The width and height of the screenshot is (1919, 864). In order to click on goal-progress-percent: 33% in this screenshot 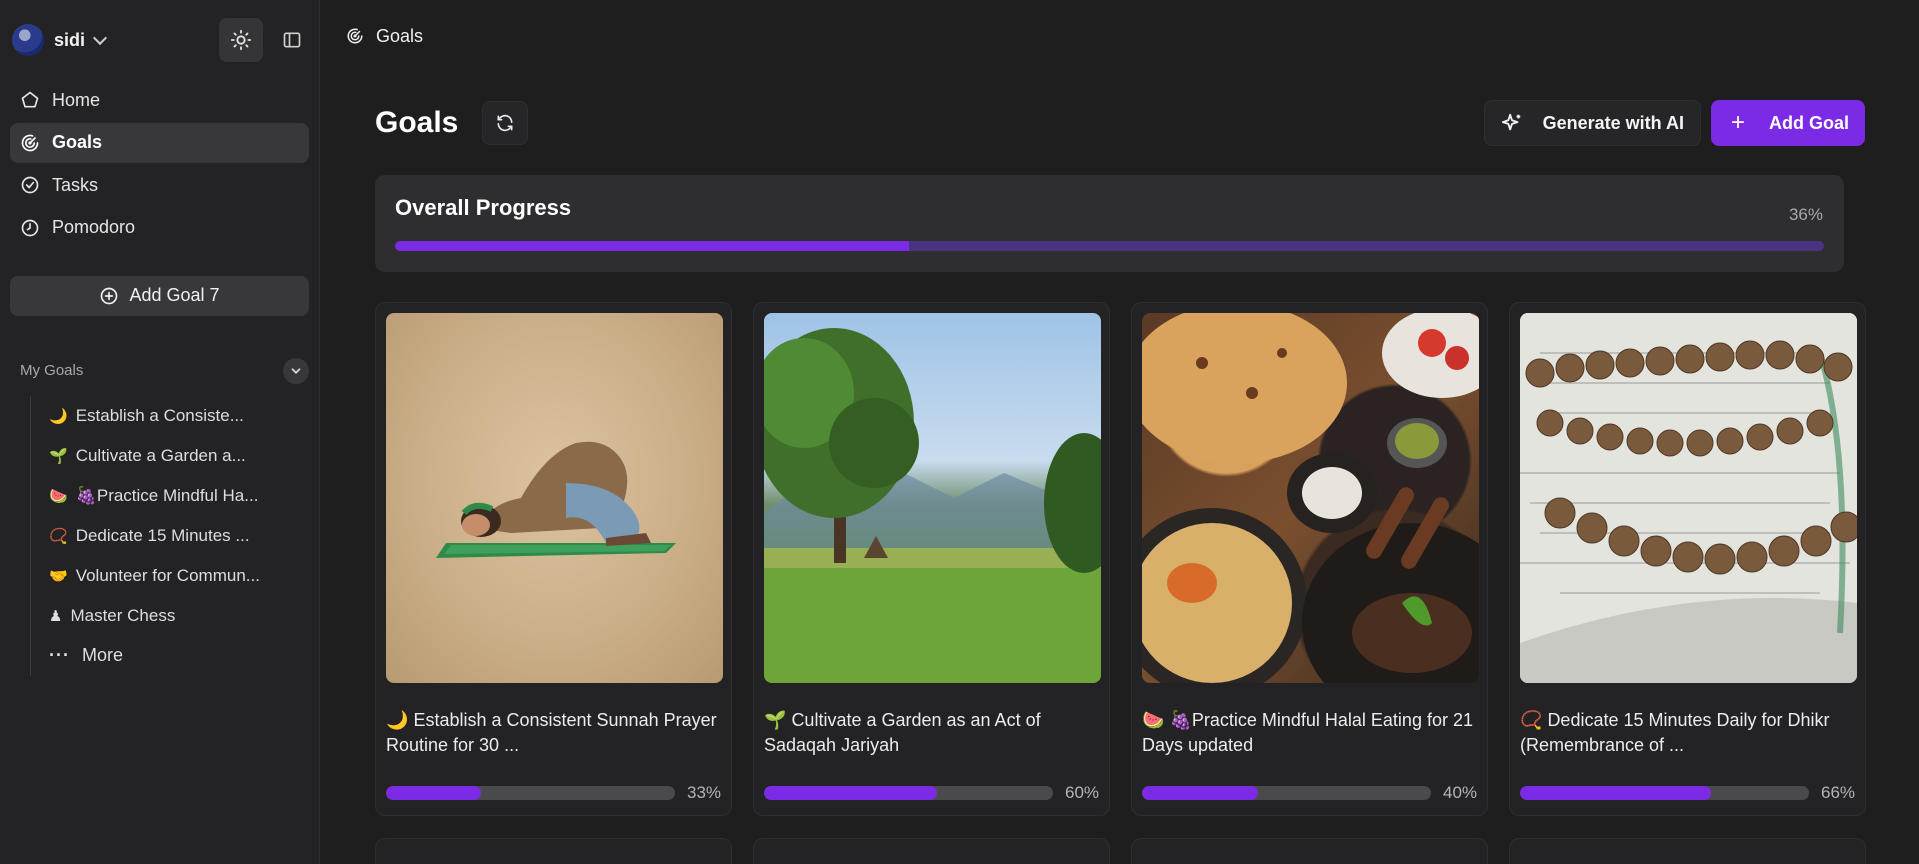, I will do `click(704, 792)`.